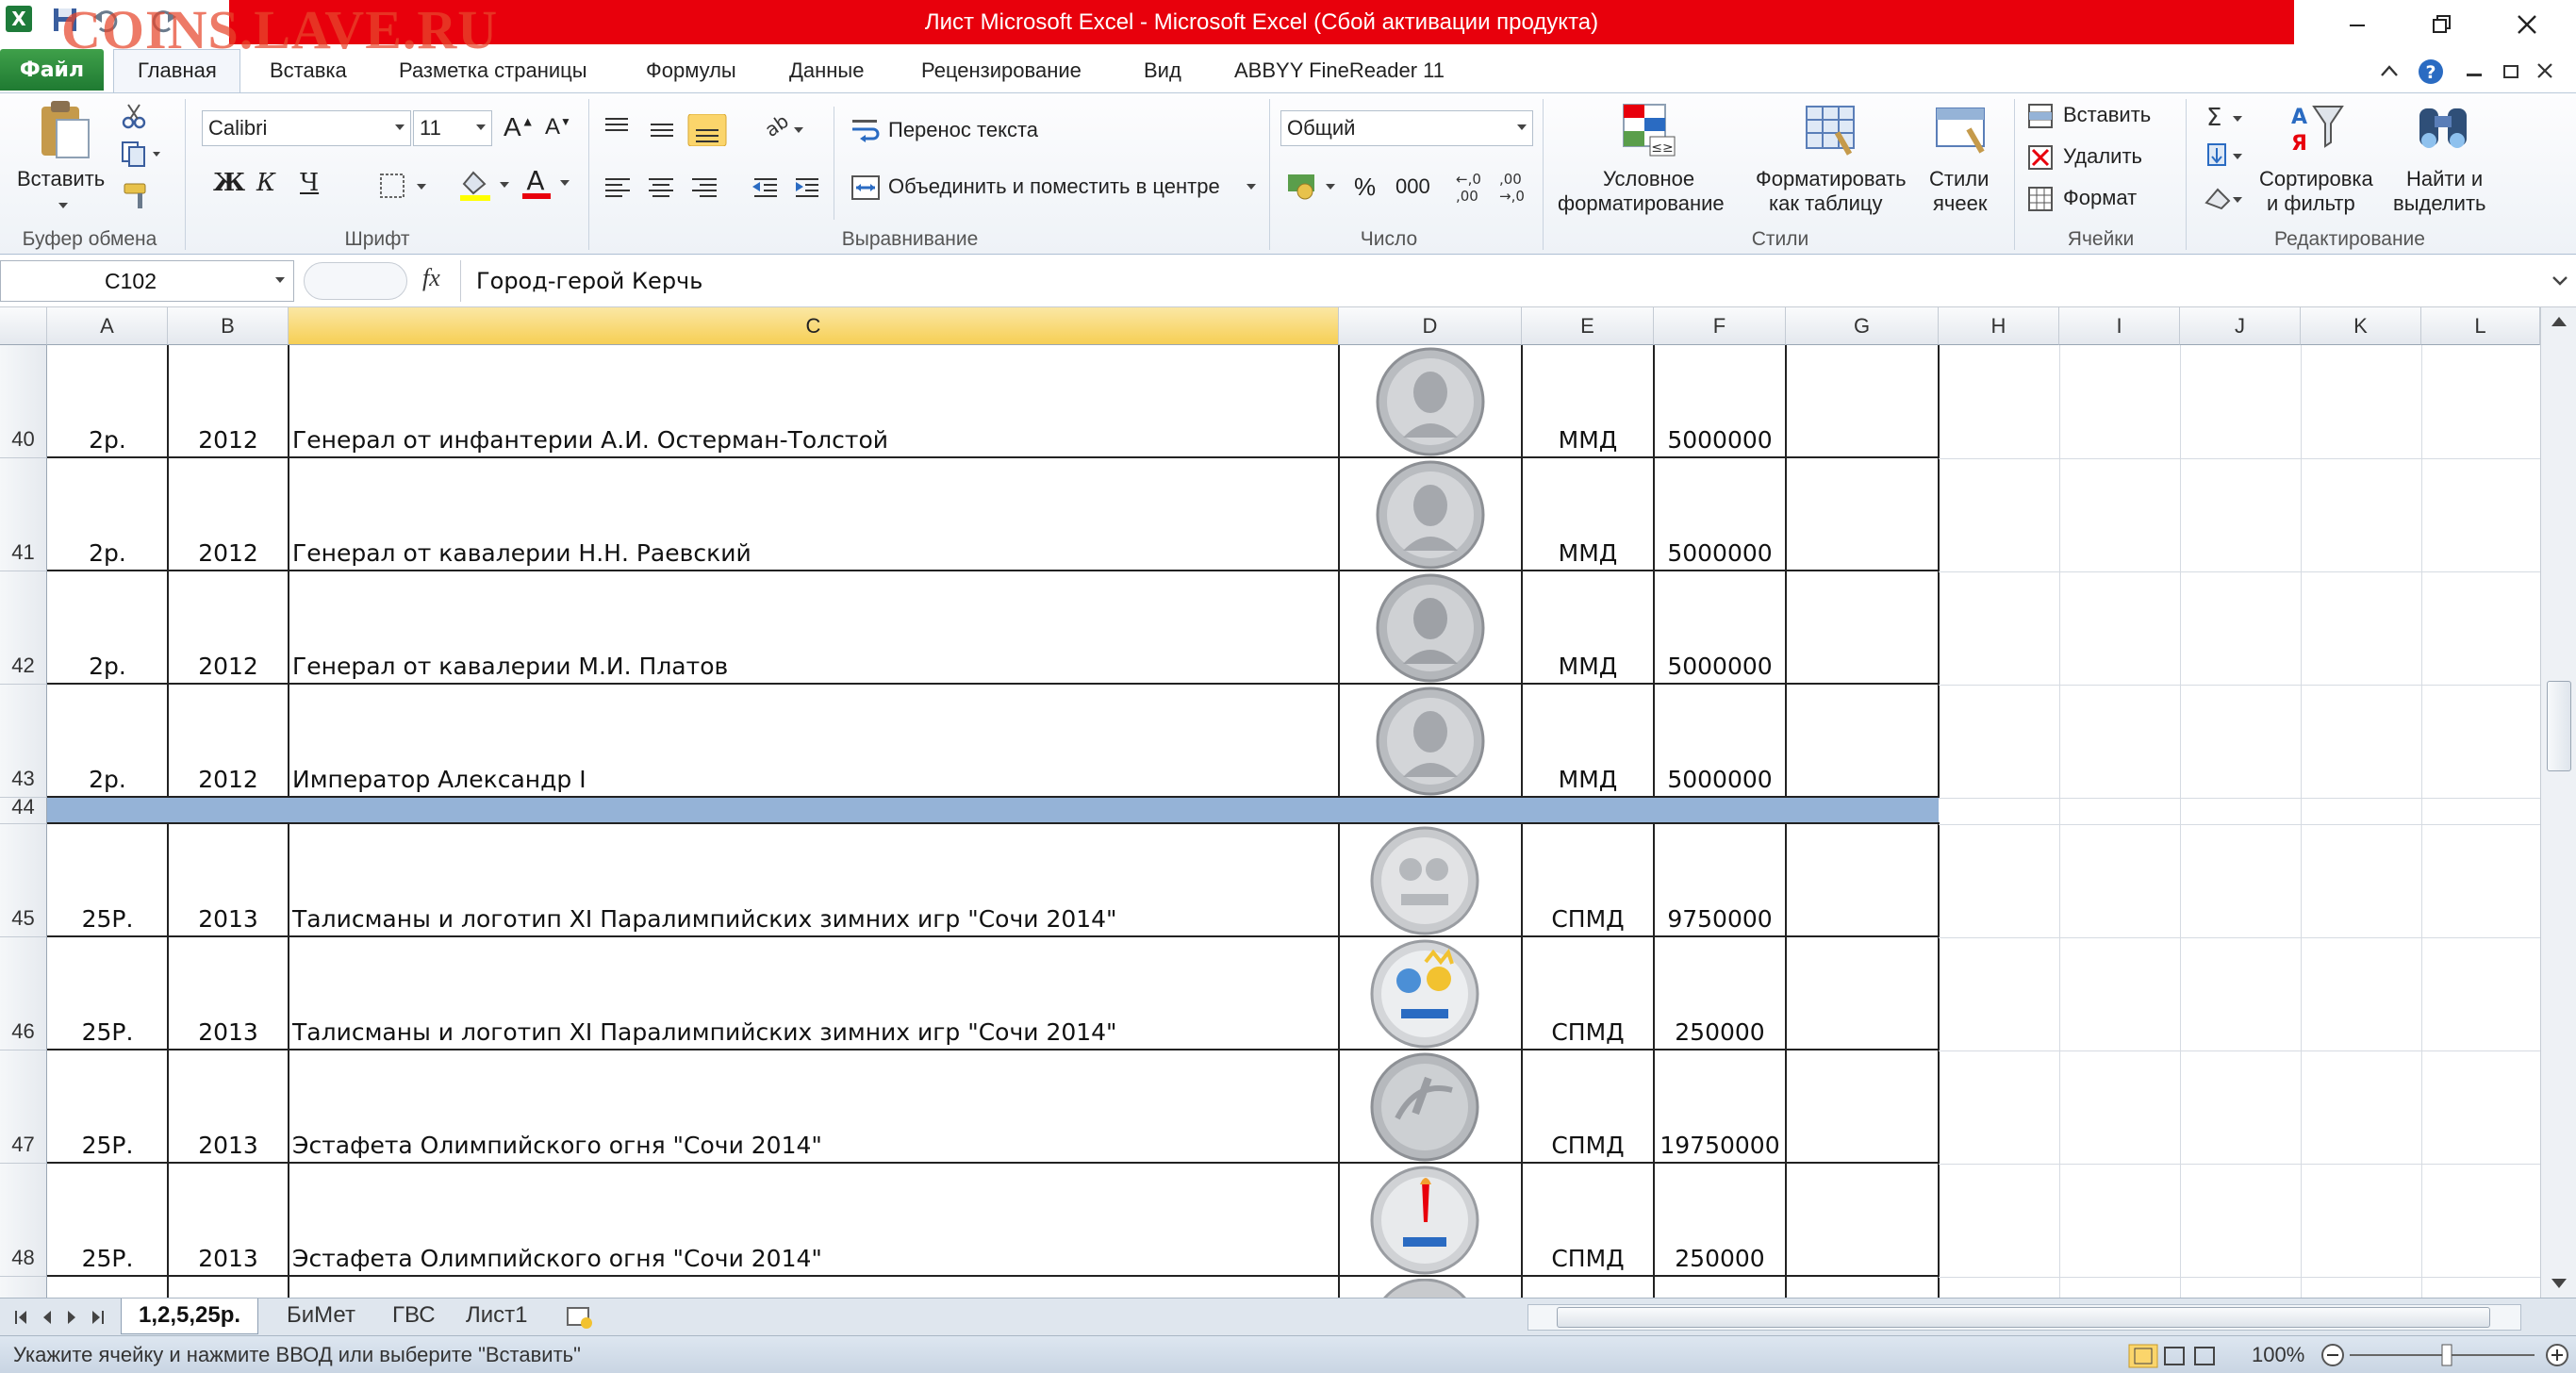 The width and height of the screenshot is (2576, 1373). Describe the element at coordinates (826, 70) in the screenshot. I see `tab-data: Данные` at that location.